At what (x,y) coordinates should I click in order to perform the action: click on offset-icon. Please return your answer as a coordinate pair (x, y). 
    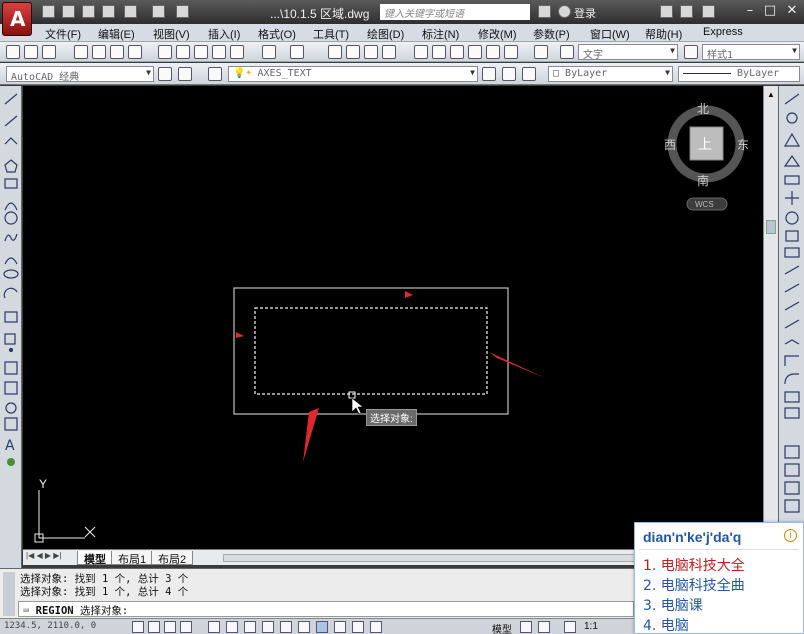
    Looking at the image, I should click on (792, 160).